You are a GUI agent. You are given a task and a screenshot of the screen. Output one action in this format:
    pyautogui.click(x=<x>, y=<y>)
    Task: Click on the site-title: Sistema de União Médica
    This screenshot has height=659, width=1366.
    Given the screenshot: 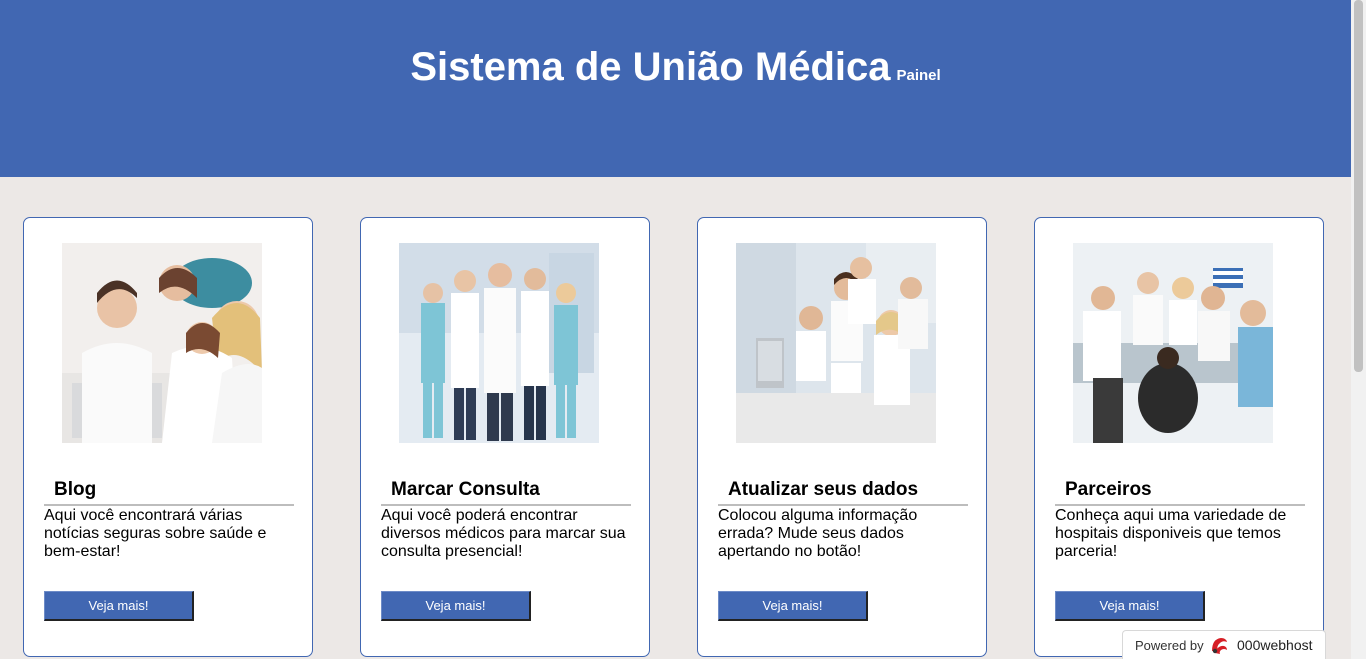 What is the action you would take?
    pyautogui.click(x=650, y=67)
    